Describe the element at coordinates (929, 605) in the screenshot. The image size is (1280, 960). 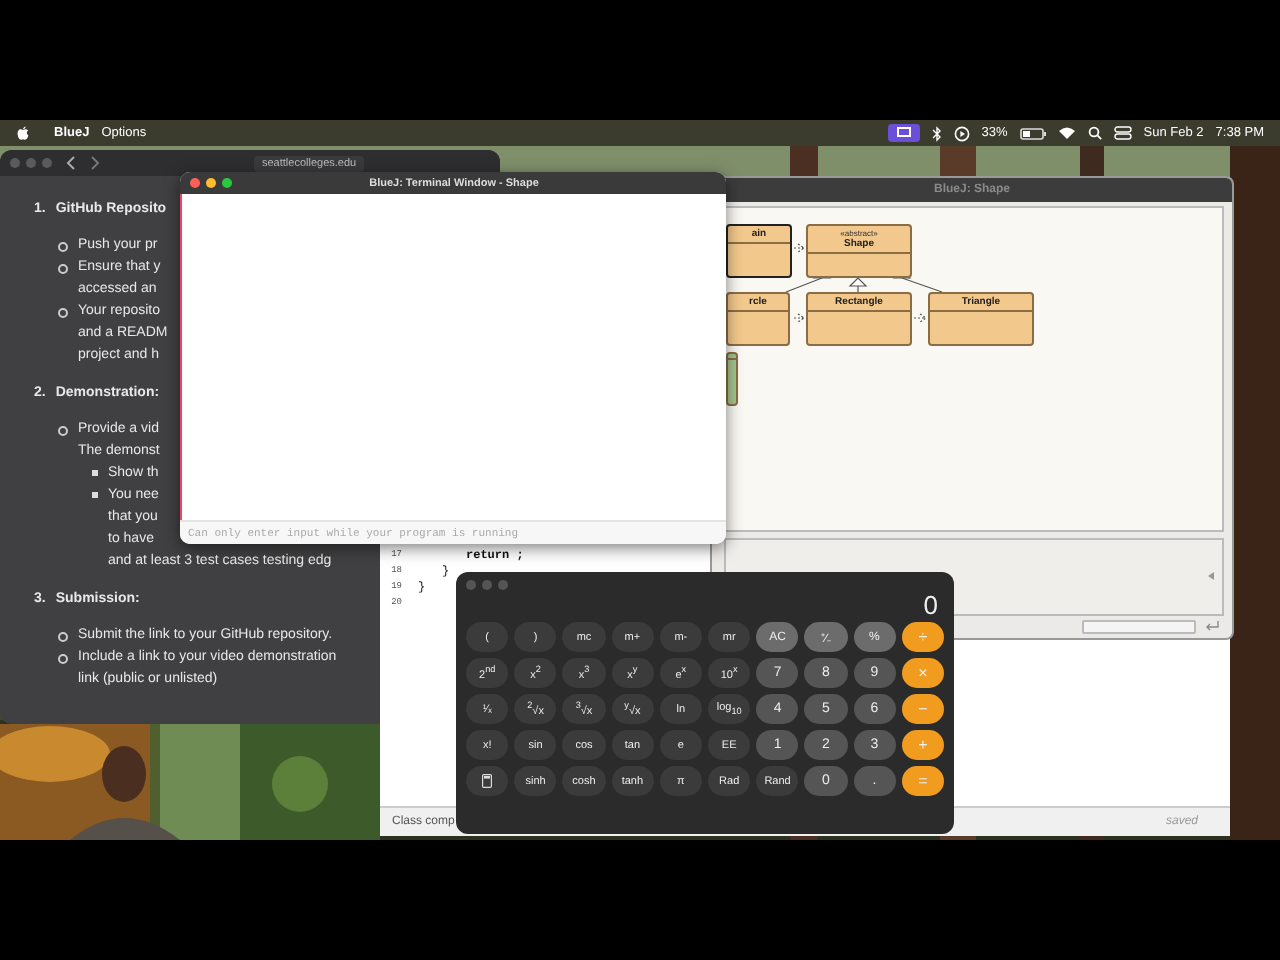
I see `calculator-display: 0` at that location.